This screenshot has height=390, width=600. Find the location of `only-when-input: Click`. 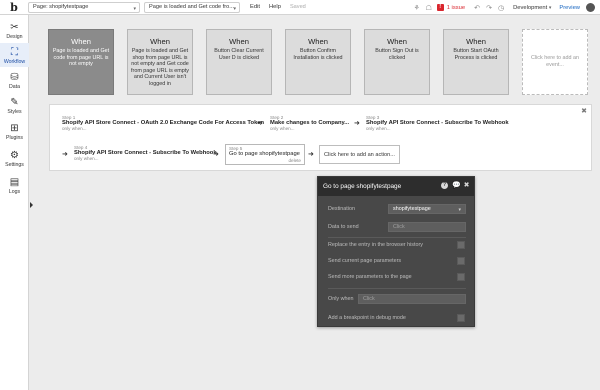

only-when-input: Click is located at coordinates (412, 299).